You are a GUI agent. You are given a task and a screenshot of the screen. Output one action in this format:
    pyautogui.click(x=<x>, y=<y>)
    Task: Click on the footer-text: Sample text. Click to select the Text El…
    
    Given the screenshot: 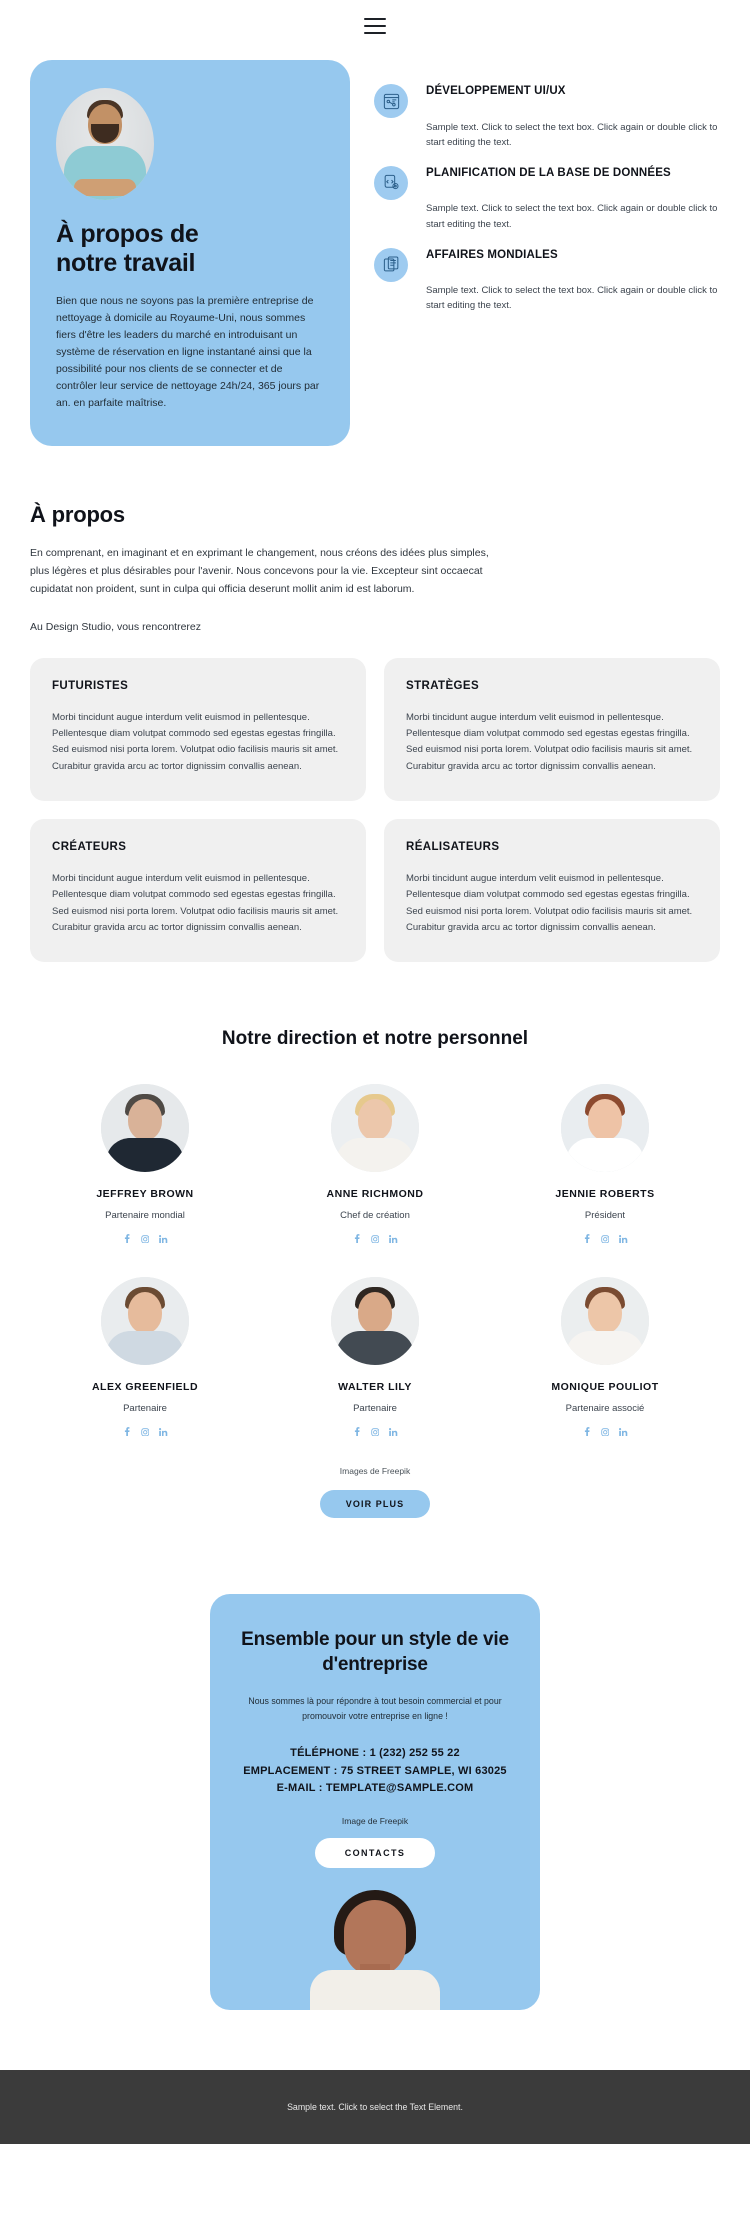 What is the action you would take?
    pyautogui.click(x=375, y=2106)
    